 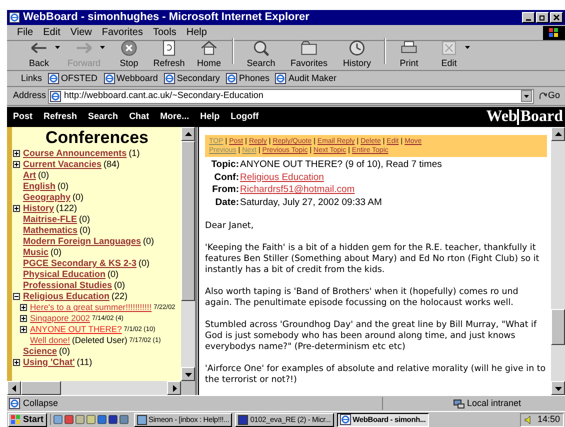 What do you see at coordinates (47, 197) in the screenshot?
I see `conference-link: Geography` at bounding box center [47, 197].